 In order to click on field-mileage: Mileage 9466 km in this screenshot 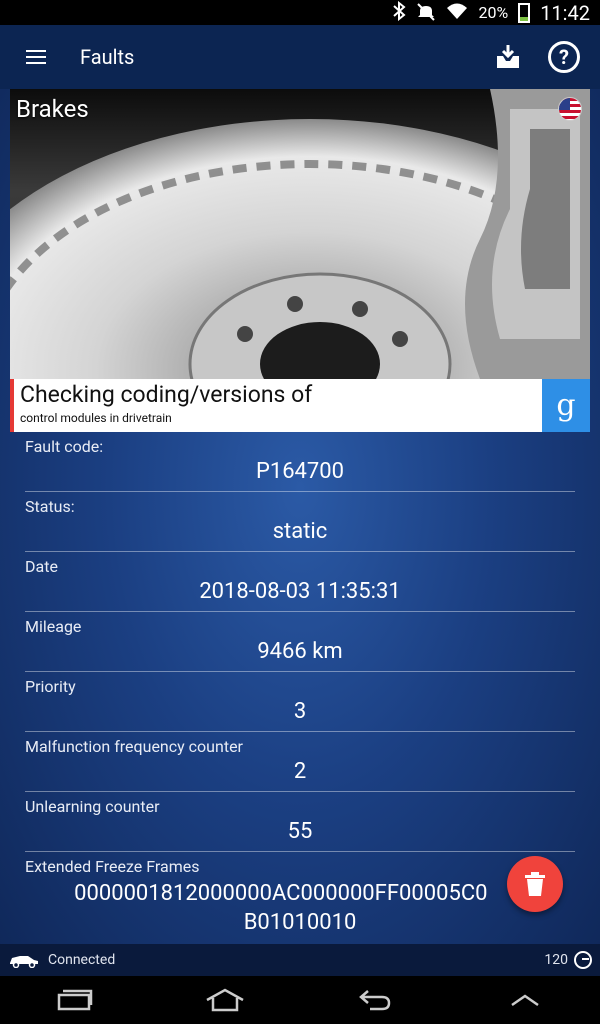, I will do `click(300, 642)`.